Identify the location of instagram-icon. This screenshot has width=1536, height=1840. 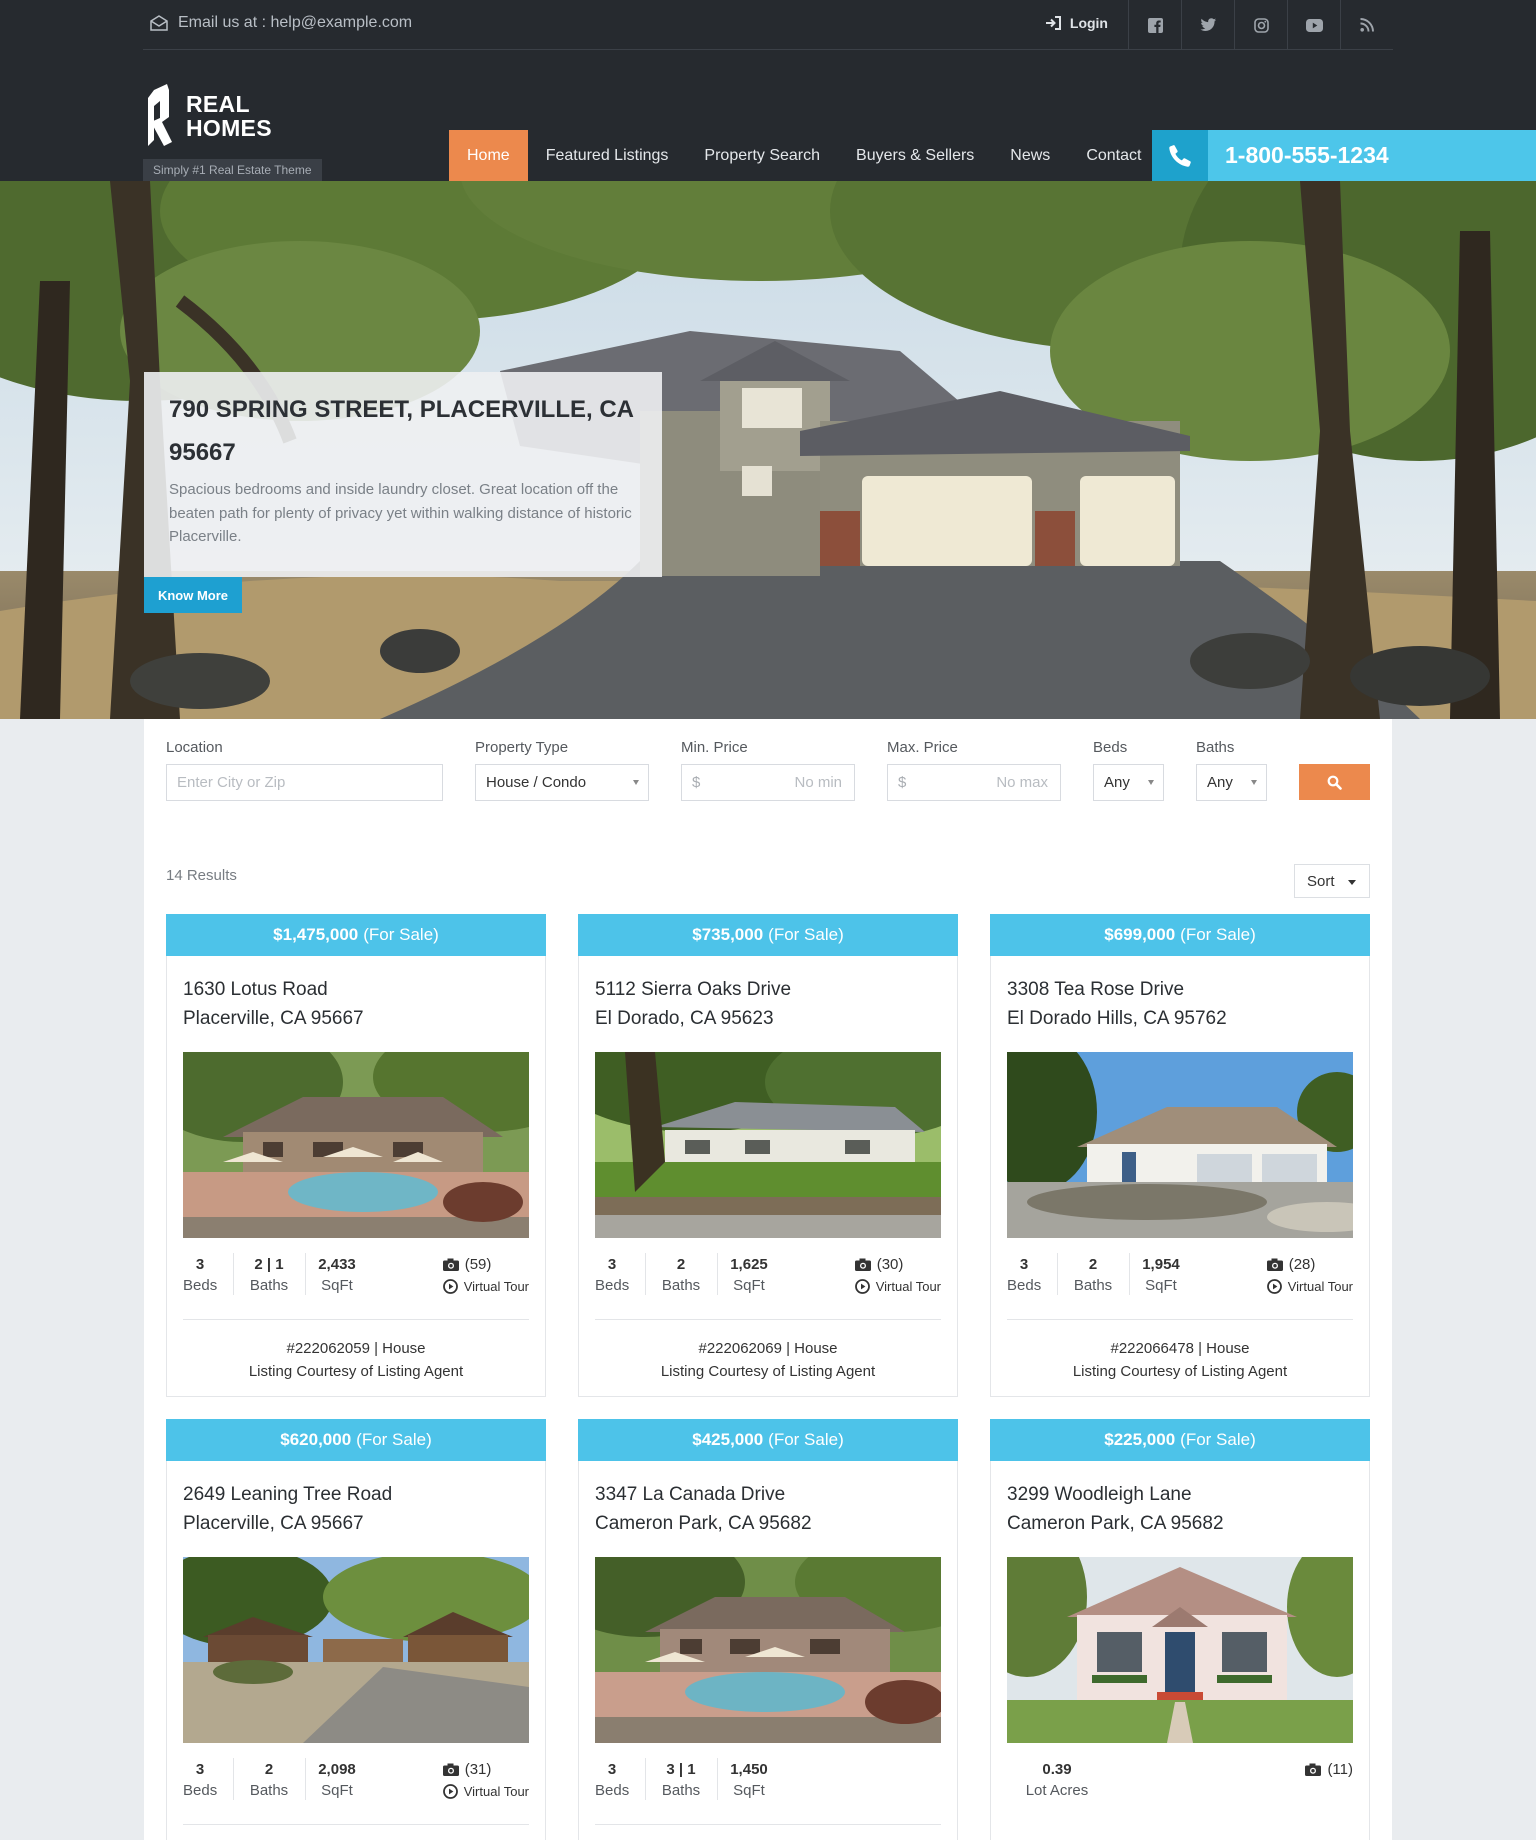
(1261, 25).